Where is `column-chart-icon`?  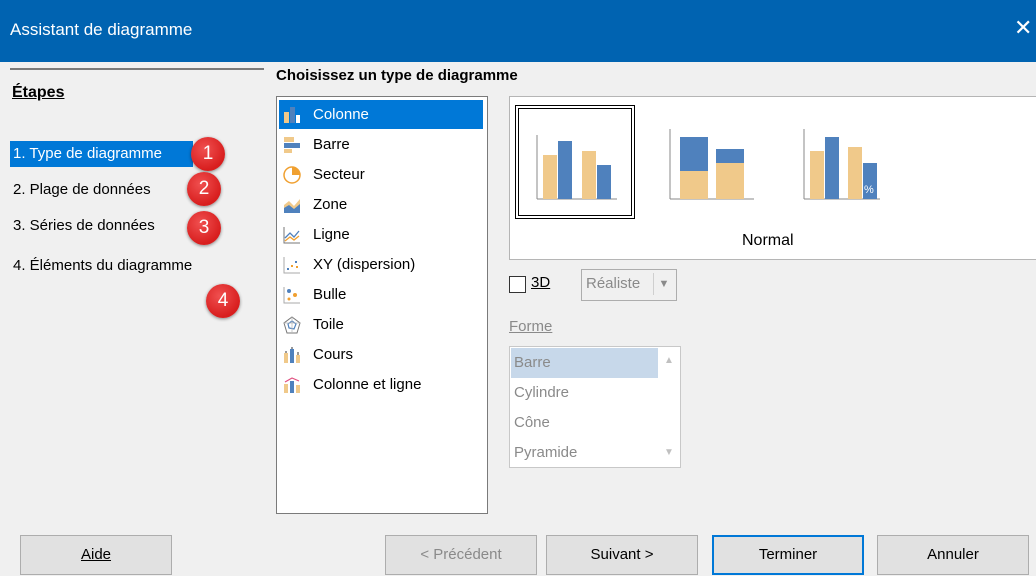 column-chart-icon is located at coordinates (292, 115).